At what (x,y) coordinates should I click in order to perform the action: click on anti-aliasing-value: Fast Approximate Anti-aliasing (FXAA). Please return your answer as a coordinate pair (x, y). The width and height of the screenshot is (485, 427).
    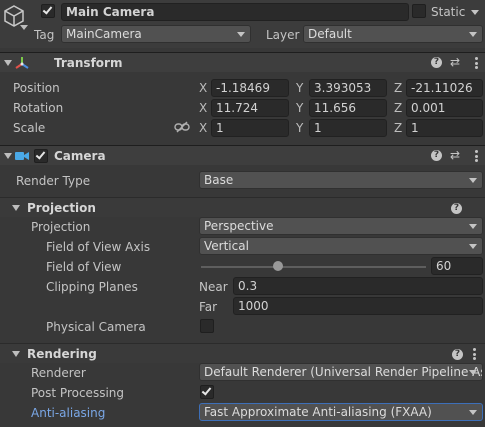
    Looking at the image, I should click on (318, 412).